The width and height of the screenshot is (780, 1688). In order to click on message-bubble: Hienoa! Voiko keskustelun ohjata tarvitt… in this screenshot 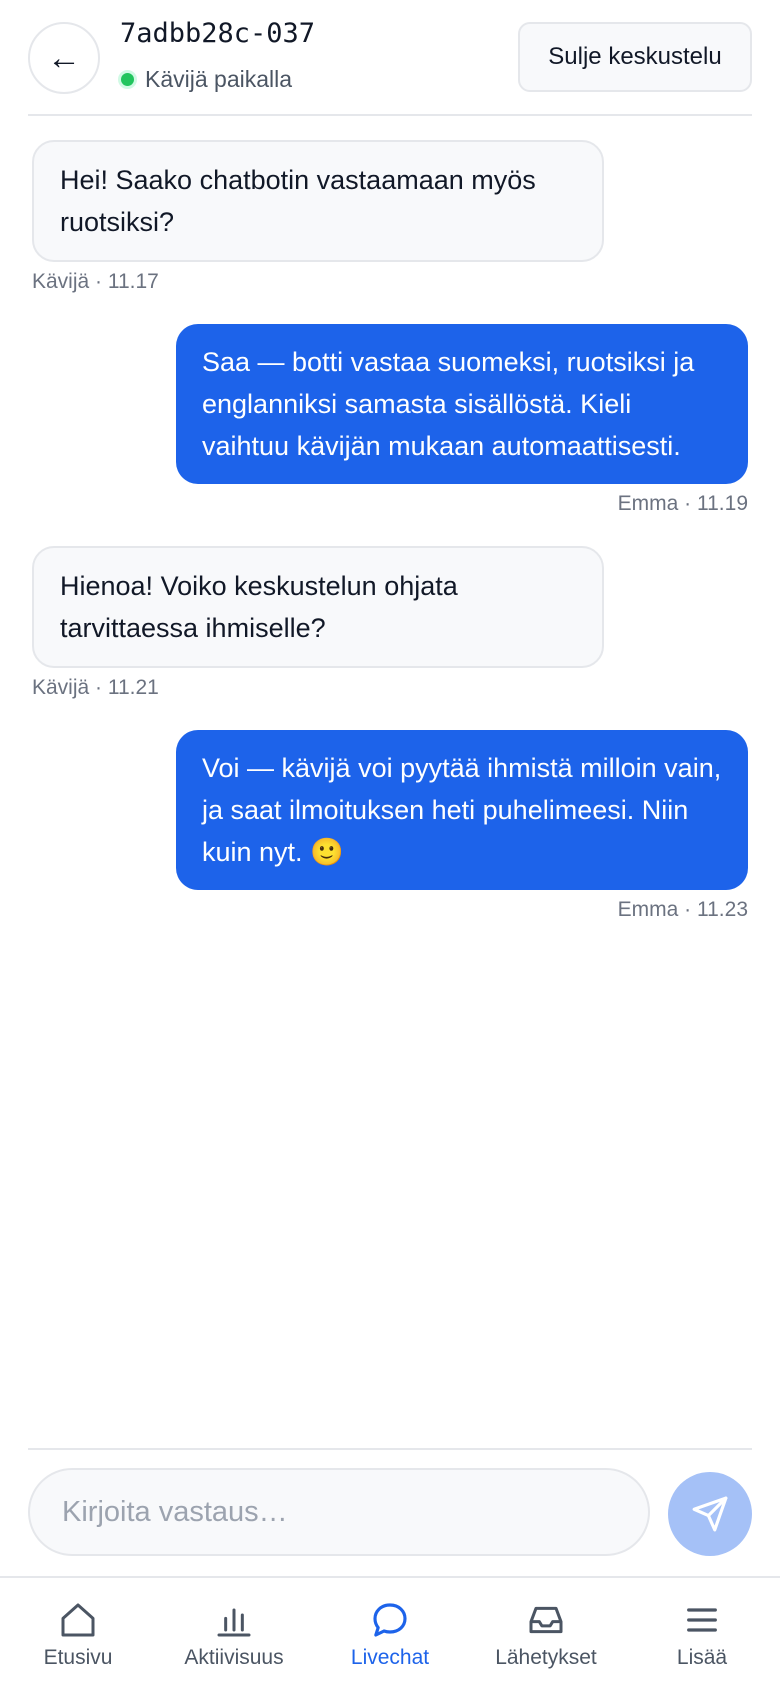, I will do `click(318, 607)`.